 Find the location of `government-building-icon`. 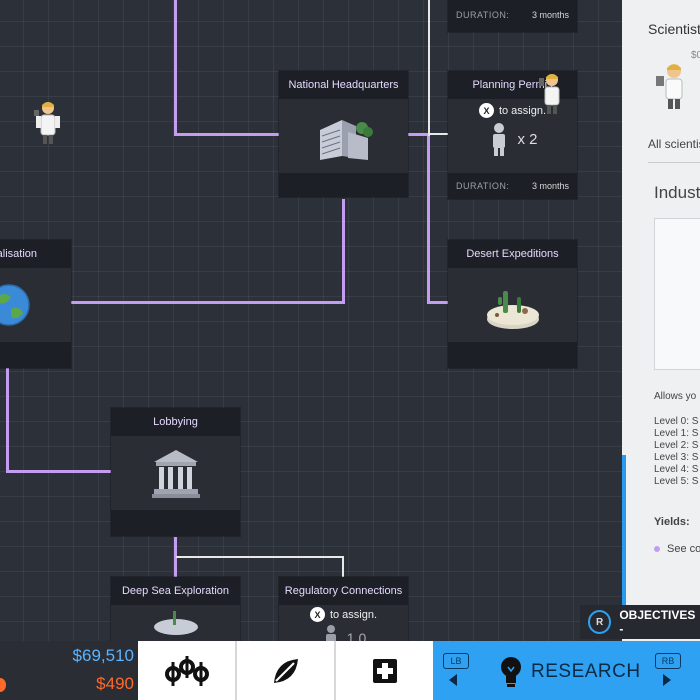

government-building-icon is located at coordinates (175, 474).